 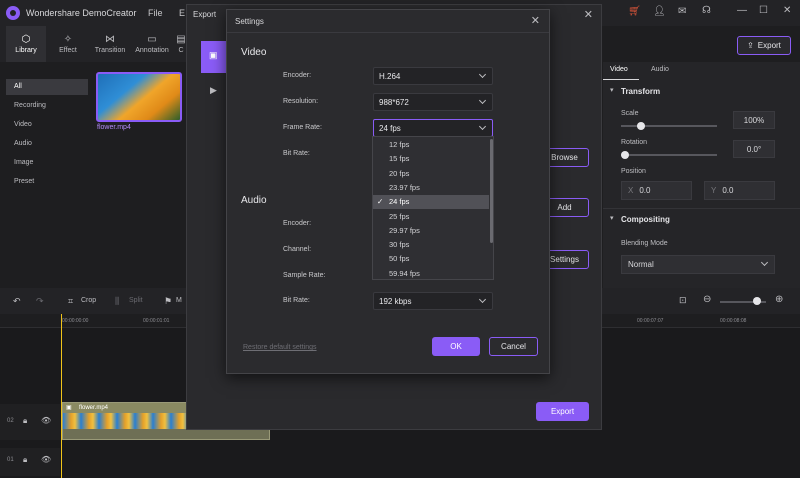 I want to click on menu-edit: E, so click(x=182, y=13).